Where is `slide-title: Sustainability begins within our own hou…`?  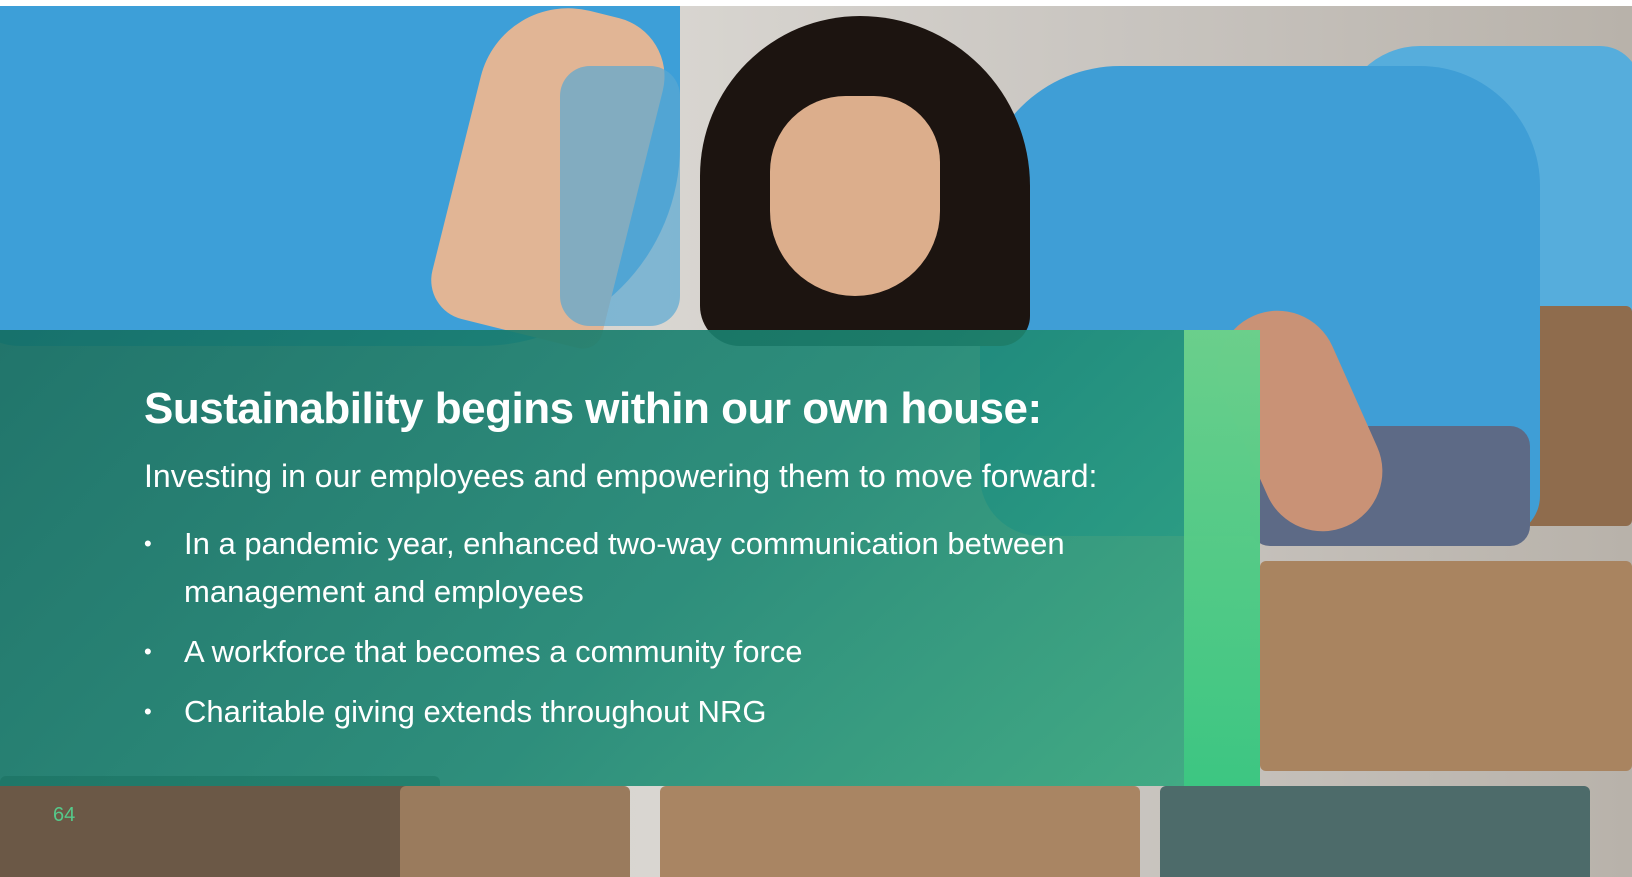
slide-title: Sustainability begins within our own hou… is located at coordinates (593, 408).